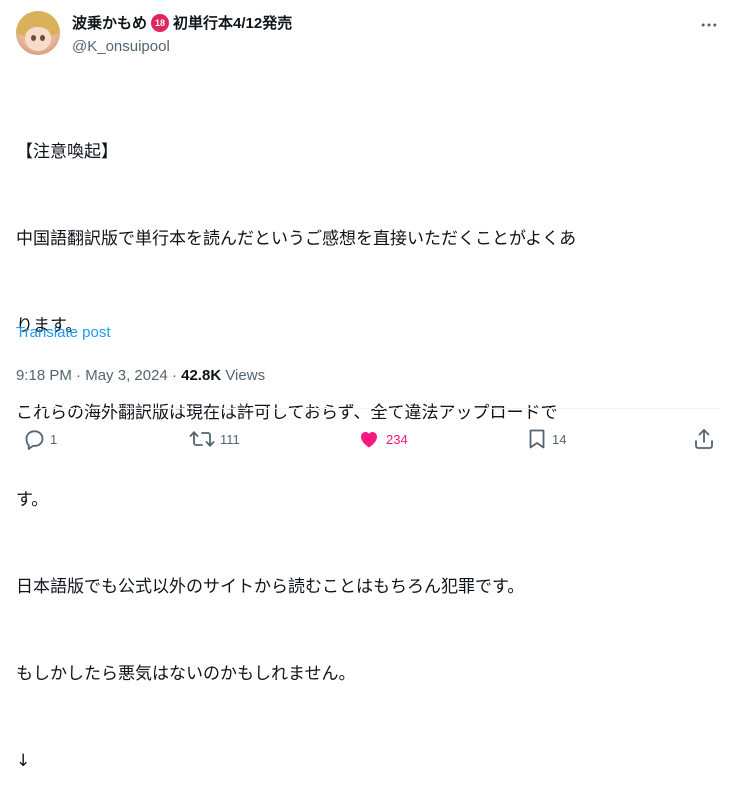 This screenshot has height=805, width=736. I want to click on like-button: 234, so click(382, 439).